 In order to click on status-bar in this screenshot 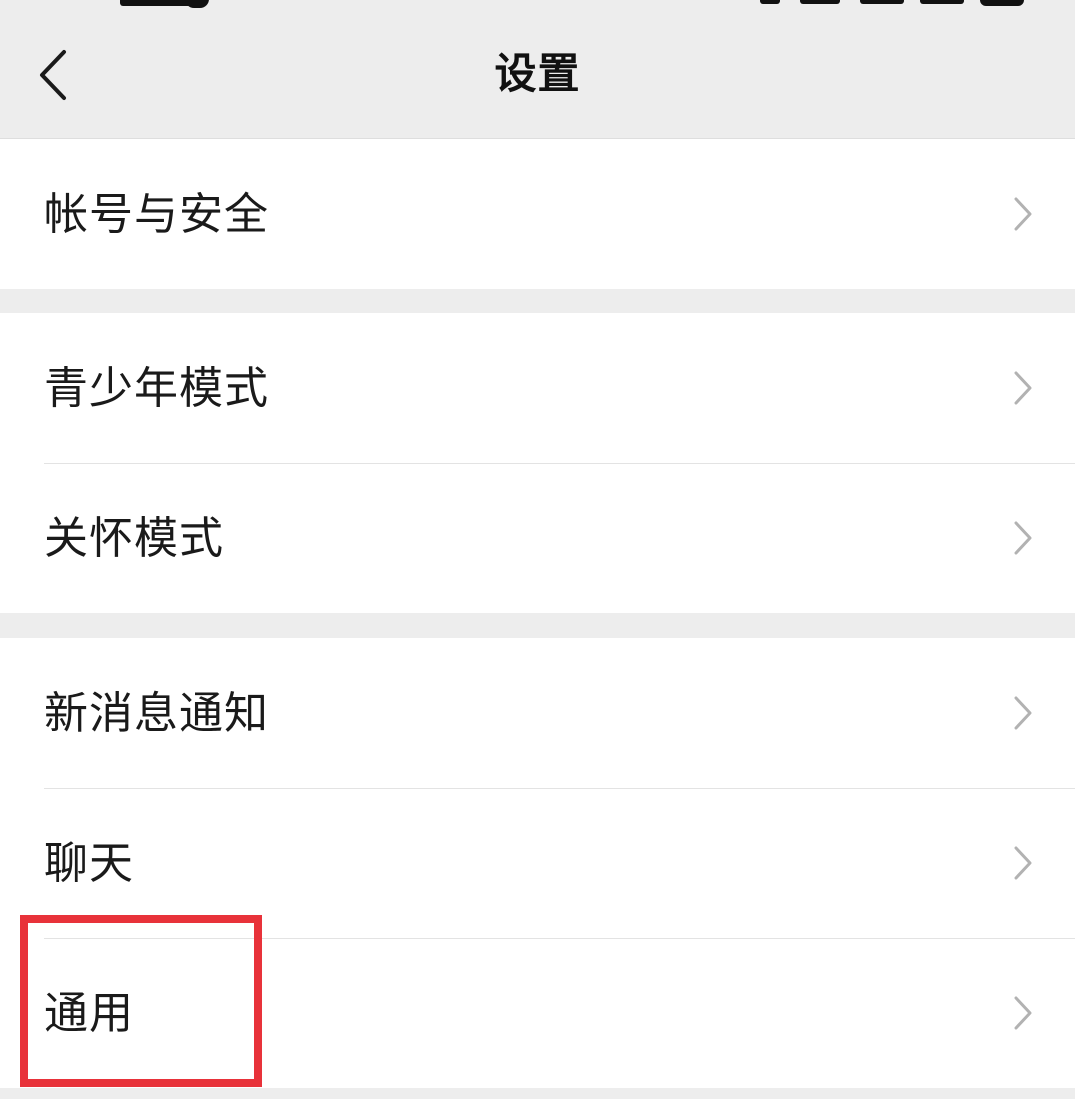, I will do `click(537, 7)`.